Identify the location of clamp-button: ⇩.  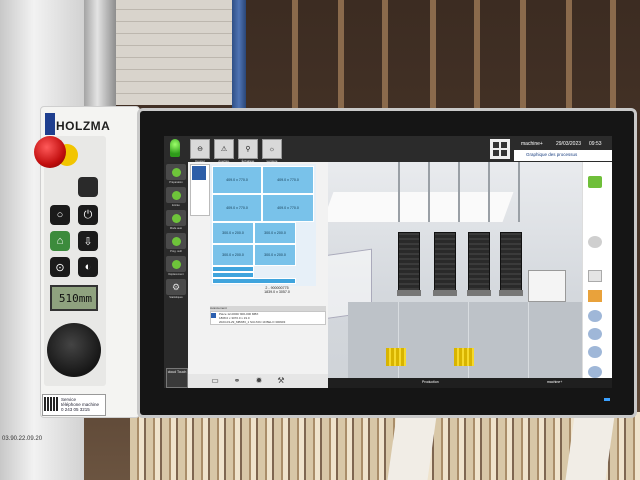
(88, 241).